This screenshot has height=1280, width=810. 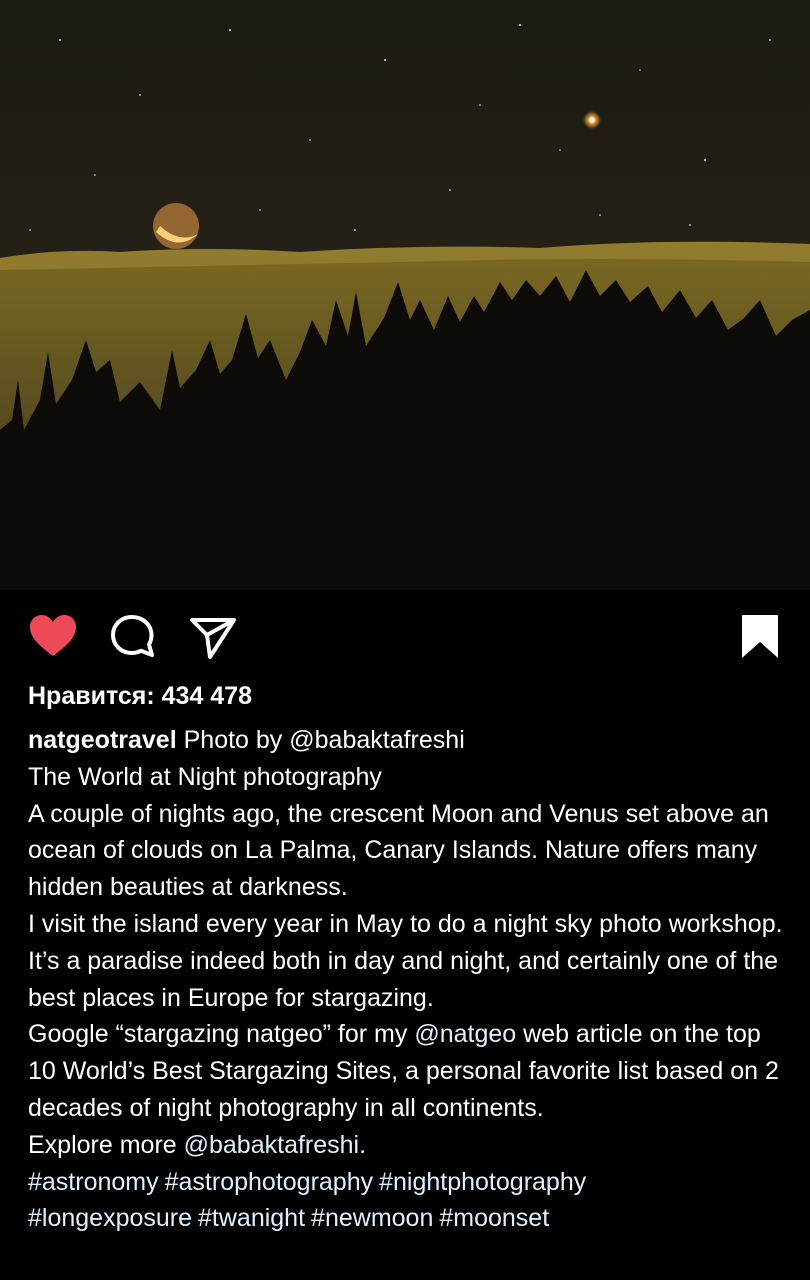 I want to click on hashtag-link: #astronomy, so click(x=93, y=1182).